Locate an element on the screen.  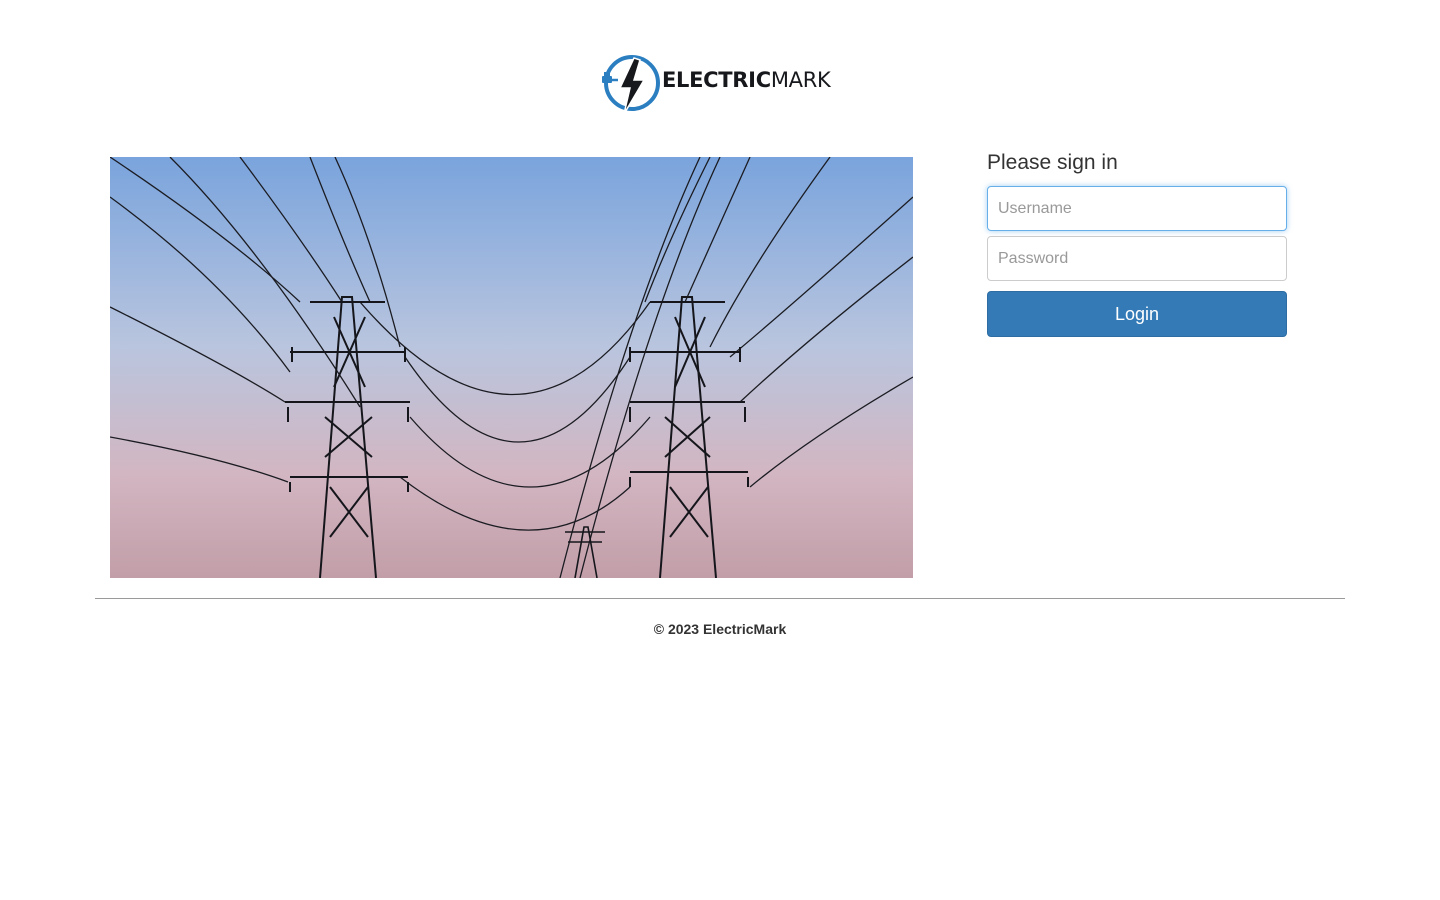
brand-wordmark: ELECTRICMARK is located at coordinates (746, 80).